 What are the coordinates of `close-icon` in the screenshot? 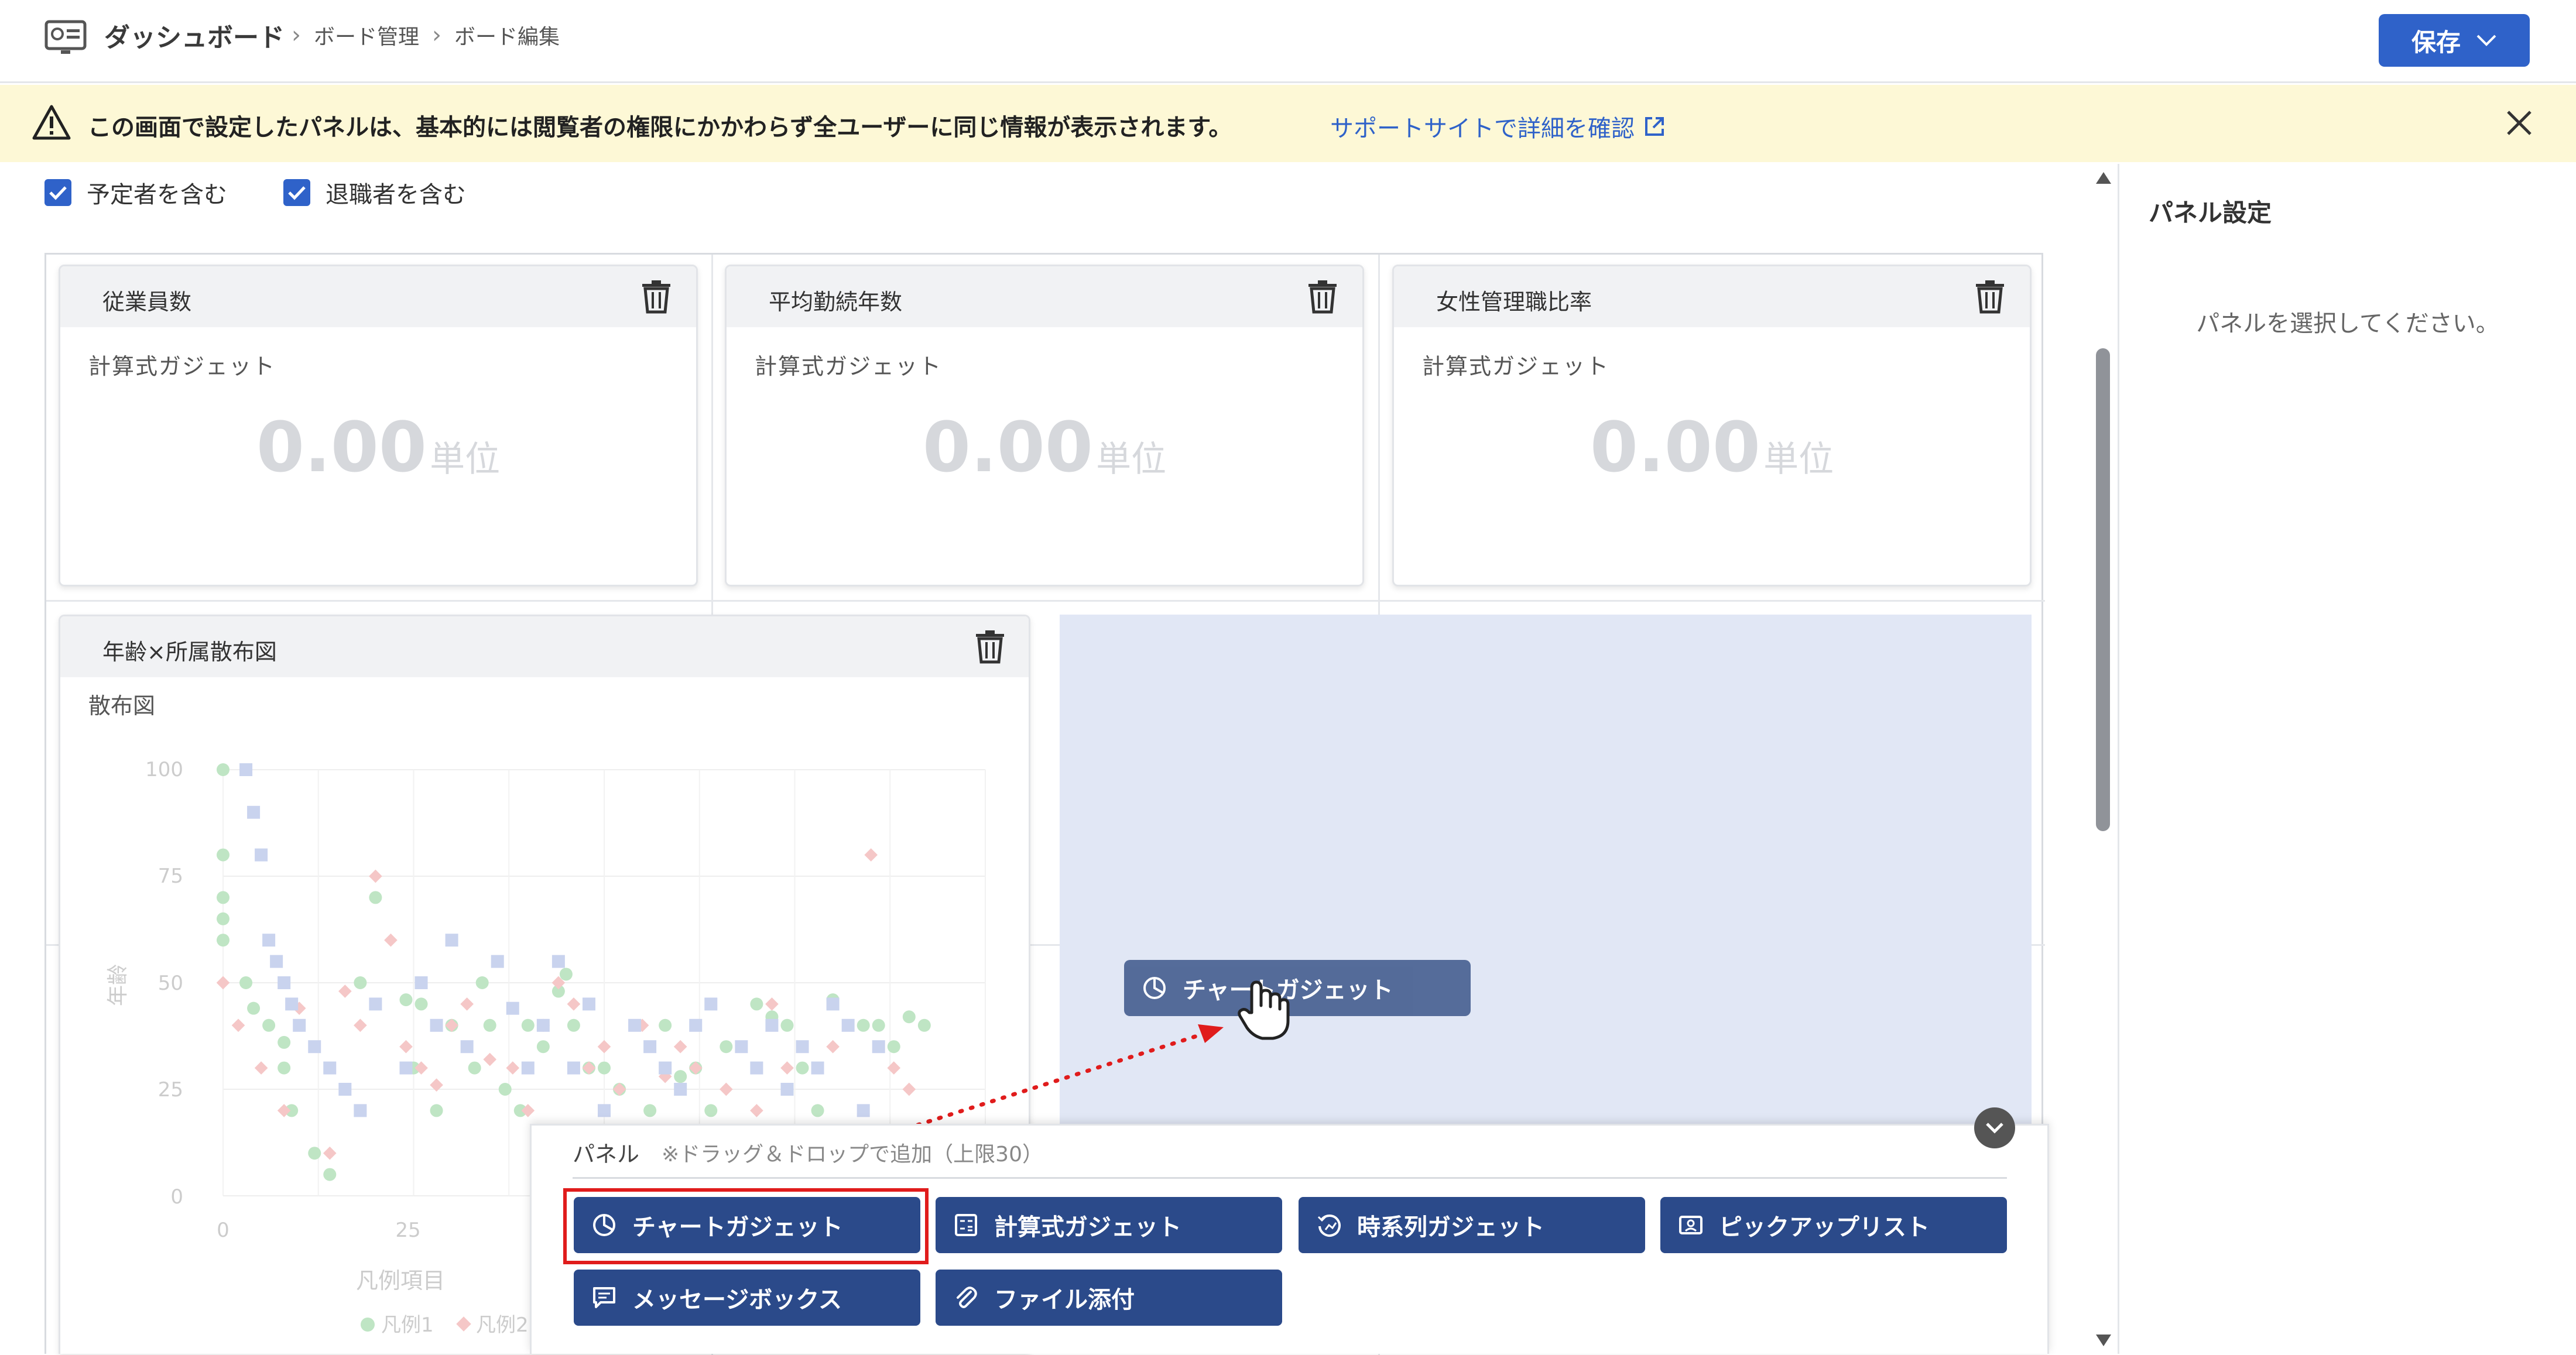 It's located at (2519, 122).